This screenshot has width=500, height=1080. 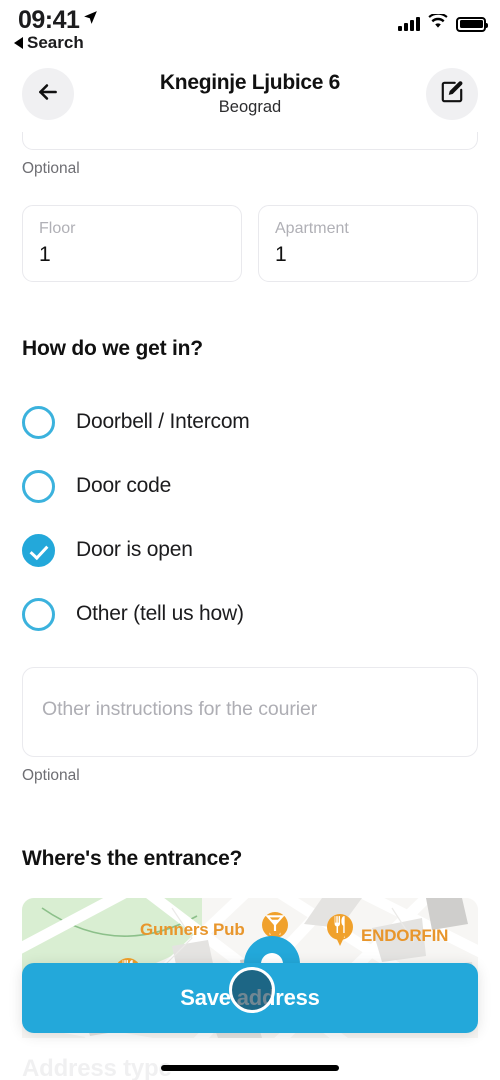 What do you see at coordinates (250, 106) in the screenshot?
I see `page-subtitle: Beograd` at bounding box center [250, 106].